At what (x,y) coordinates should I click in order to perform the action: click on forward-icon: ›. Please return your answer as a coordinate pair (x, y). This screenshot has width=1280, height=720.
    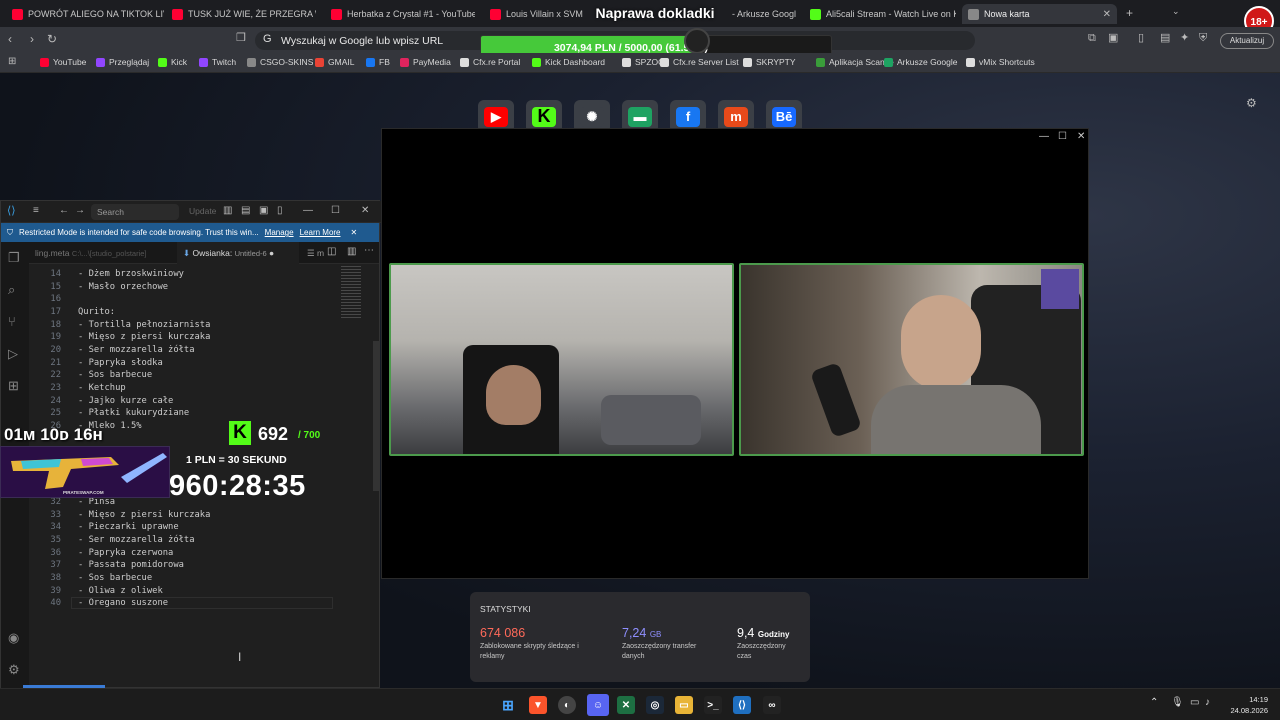
    Looking at the image, I should click on (32, 39).